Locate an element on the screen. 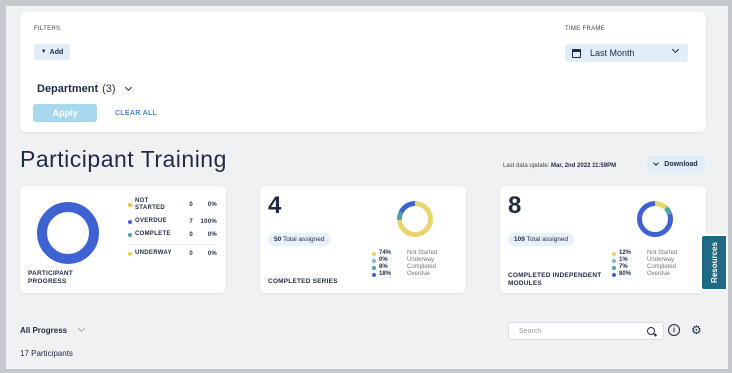 This screenshot has width=732, height=373. timeframe-dropdown: Last Month is located at coordinates (626, 53).